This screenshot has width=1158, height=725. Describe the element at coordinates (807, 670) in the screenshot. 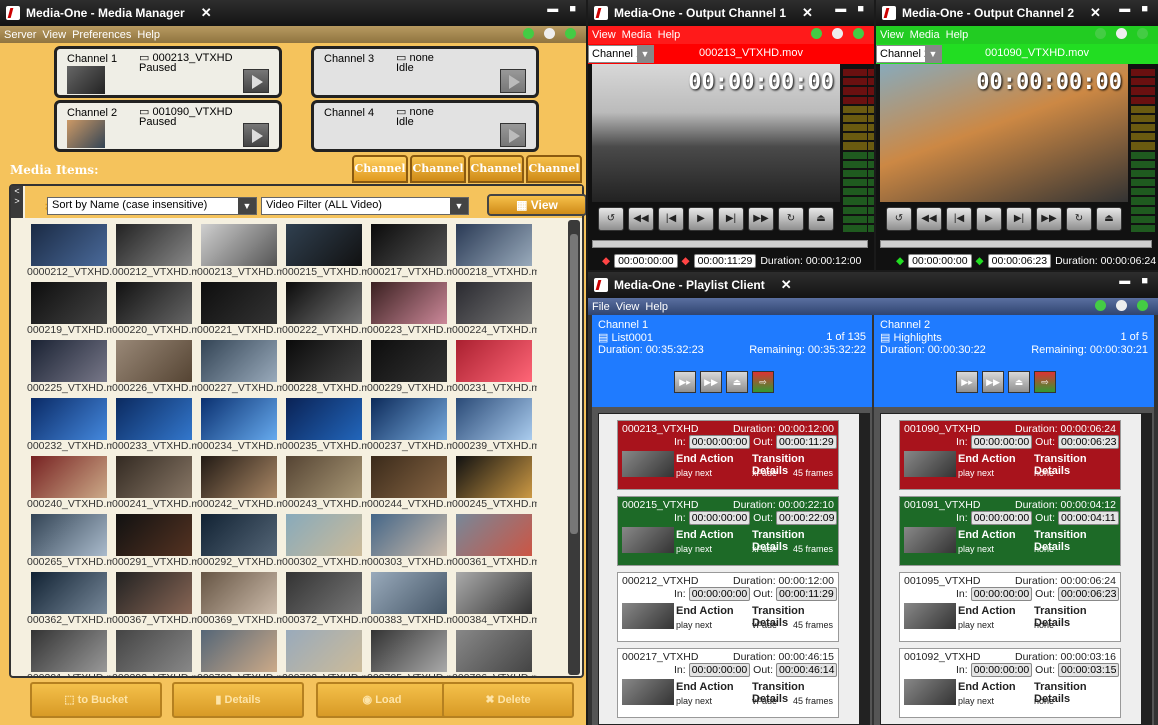

I see `item-out-timecode: 00:00:46:14` at that location.